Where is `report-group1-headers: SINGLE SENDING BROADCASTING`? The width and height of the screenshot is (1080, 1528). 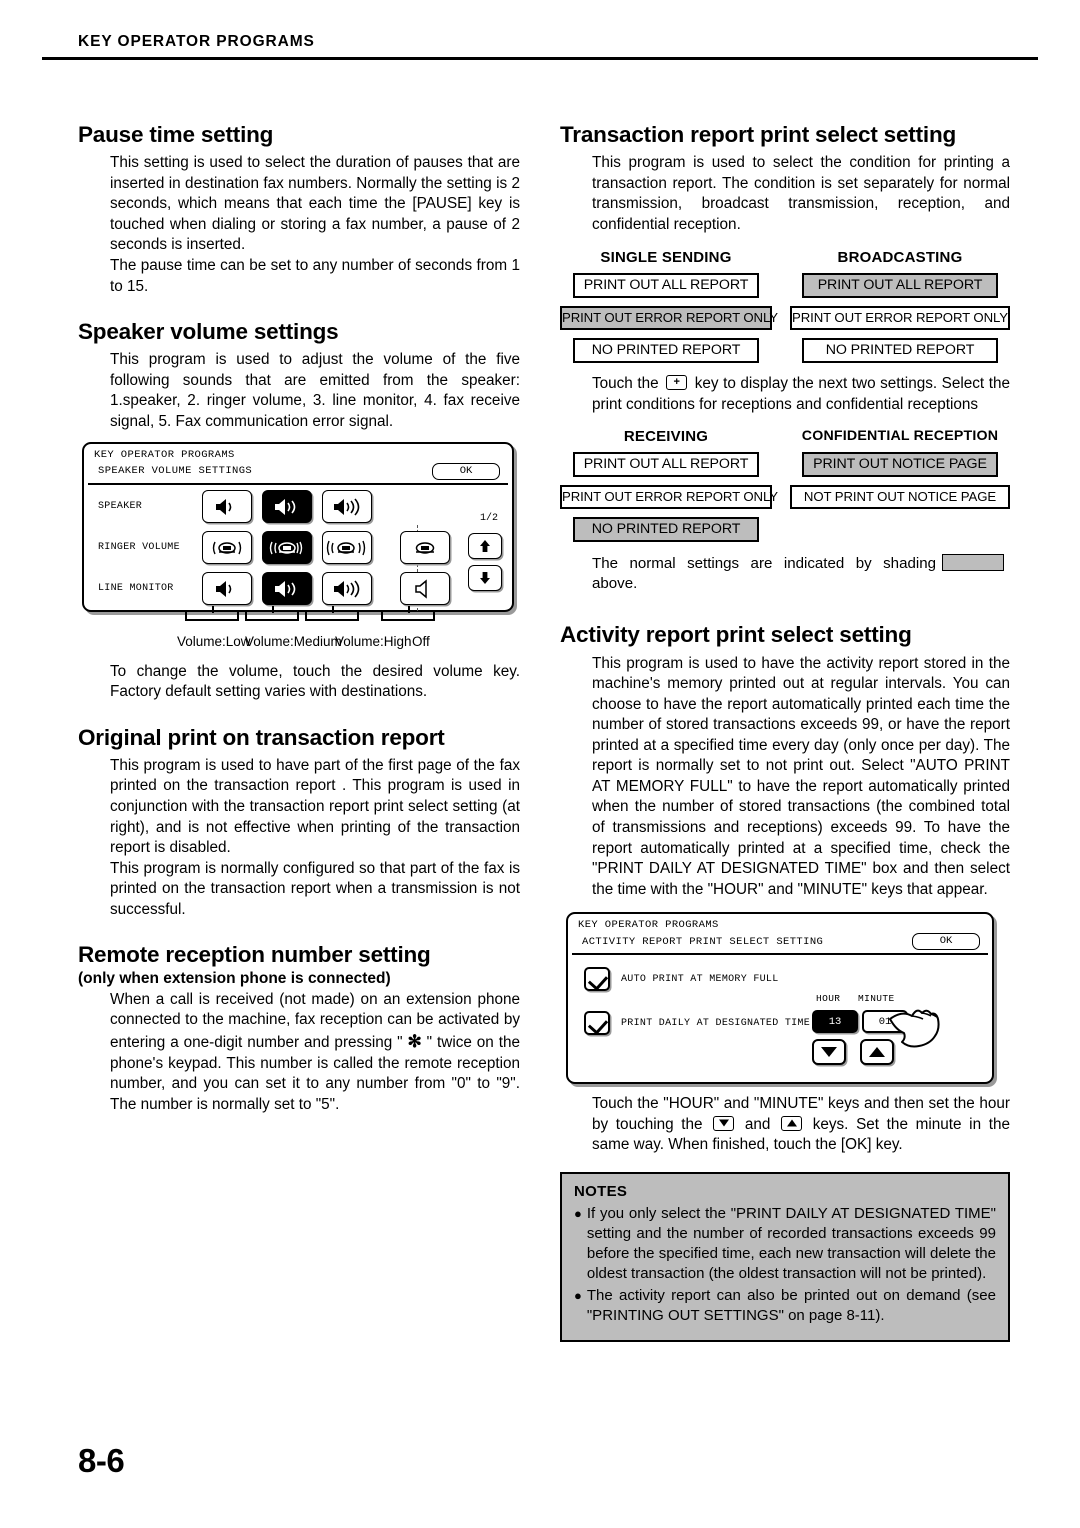 report-group1-headers: SINGLE SENDING BROADCASTING is located at coordinates (785, 257).